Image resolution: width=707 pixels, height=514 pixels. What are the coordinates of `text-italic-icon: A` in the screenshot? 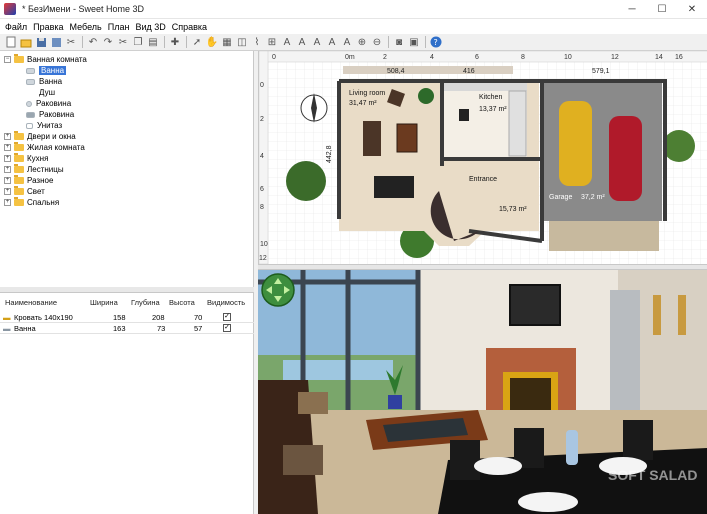 It's located at (317, 42).